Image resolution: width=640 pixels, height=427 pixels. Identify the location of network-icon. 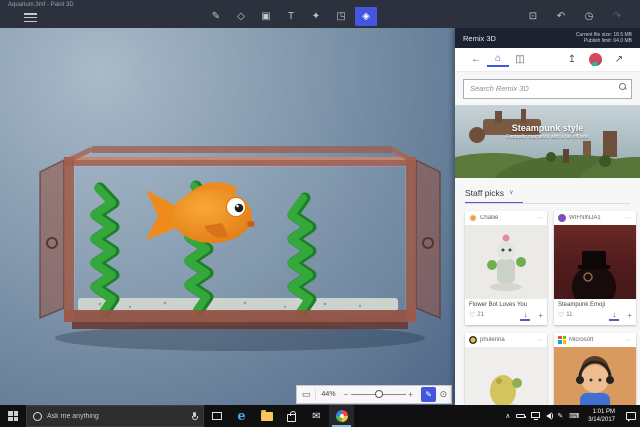
(536, 416).